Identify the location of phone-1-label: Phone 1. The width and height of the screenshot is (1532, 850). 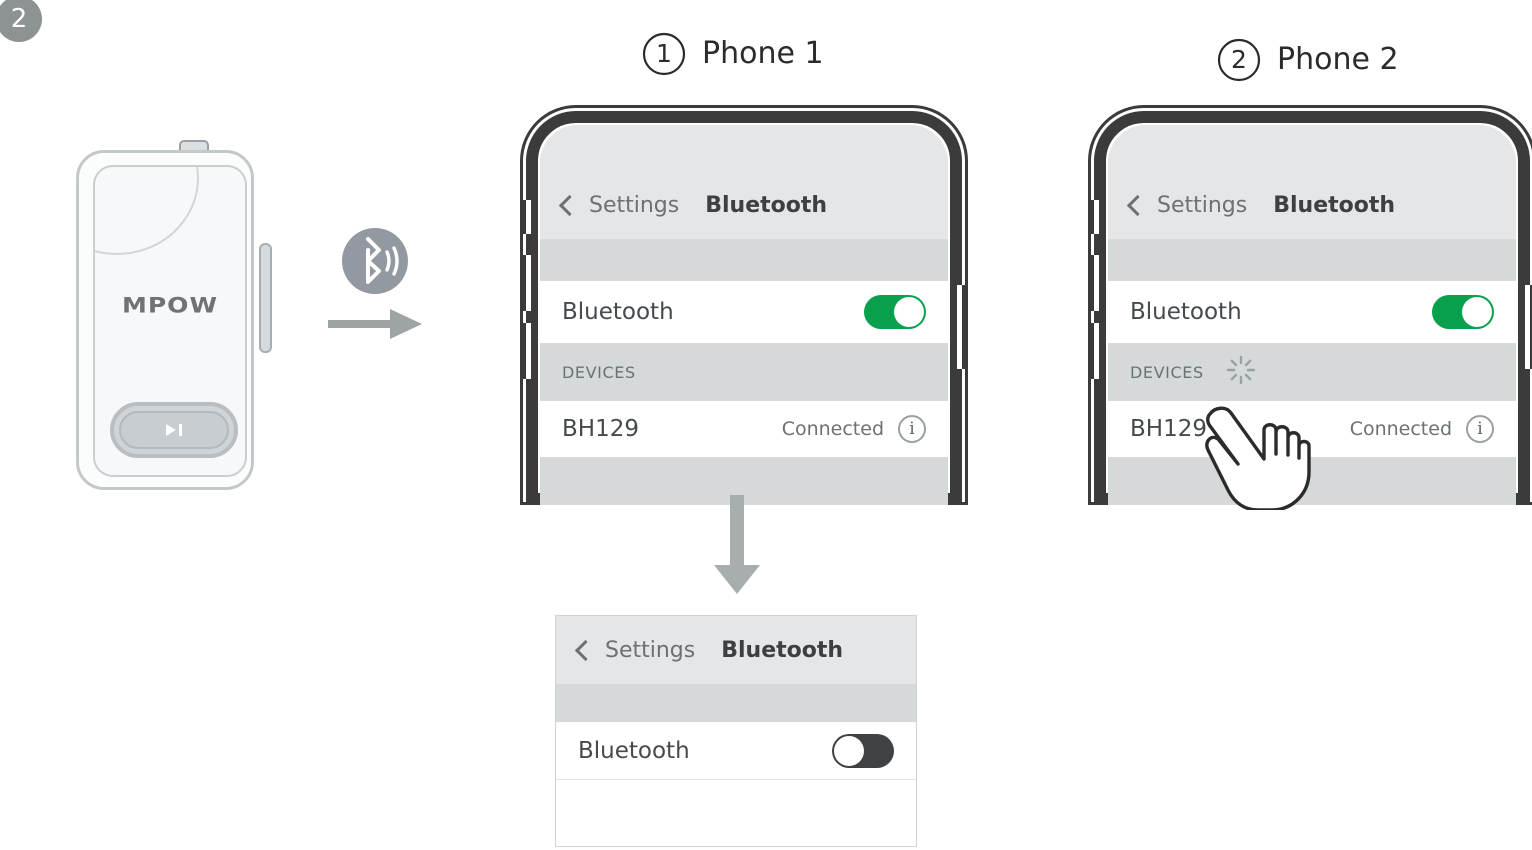
(763, 53).